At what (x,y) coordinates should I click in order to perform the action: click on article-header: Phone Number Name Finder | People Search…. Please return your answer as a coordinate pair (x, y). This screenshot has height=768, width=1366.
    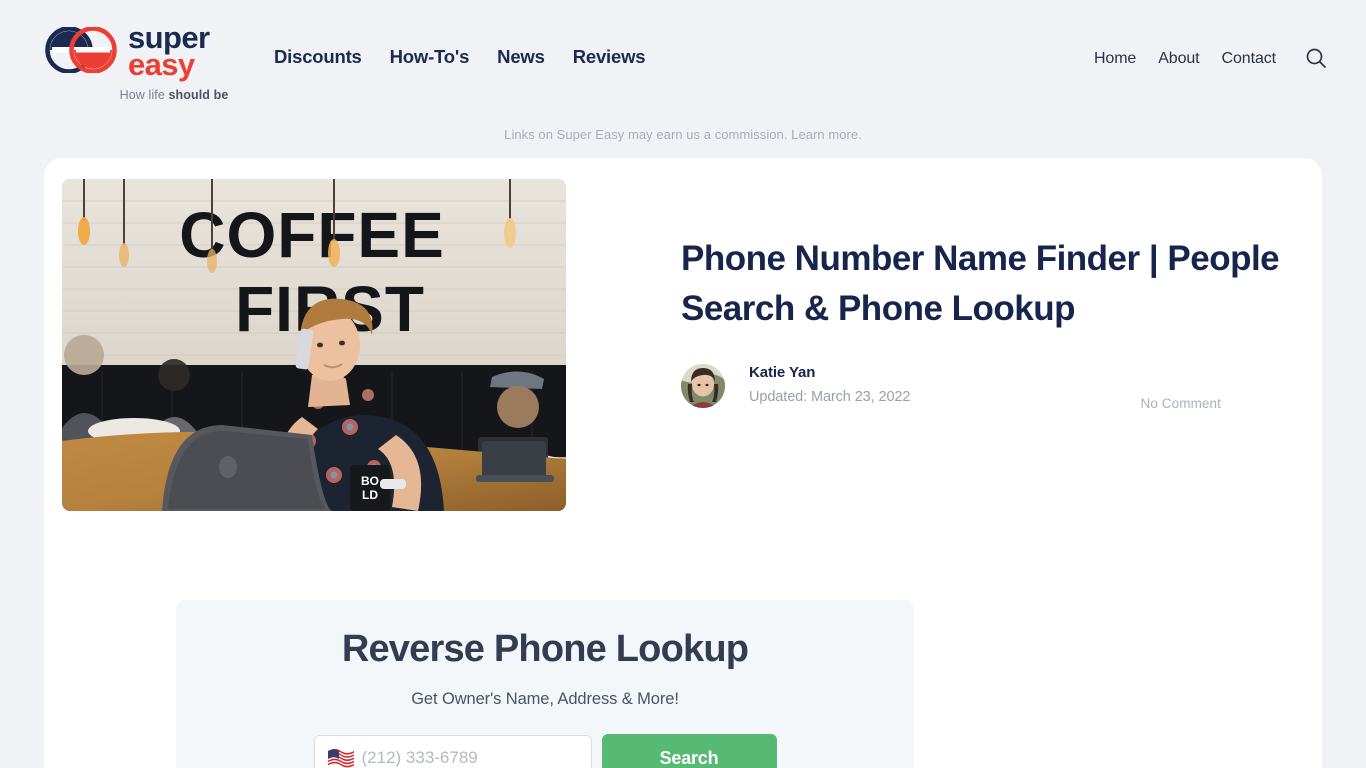
    Looking at the image, I should click on (981, 283).